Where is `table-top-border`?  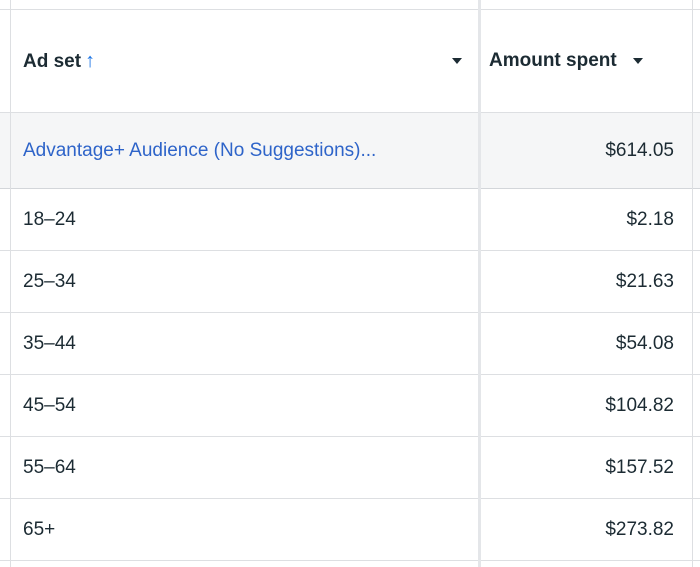
table-top-border is located at coordinates (350, 5).